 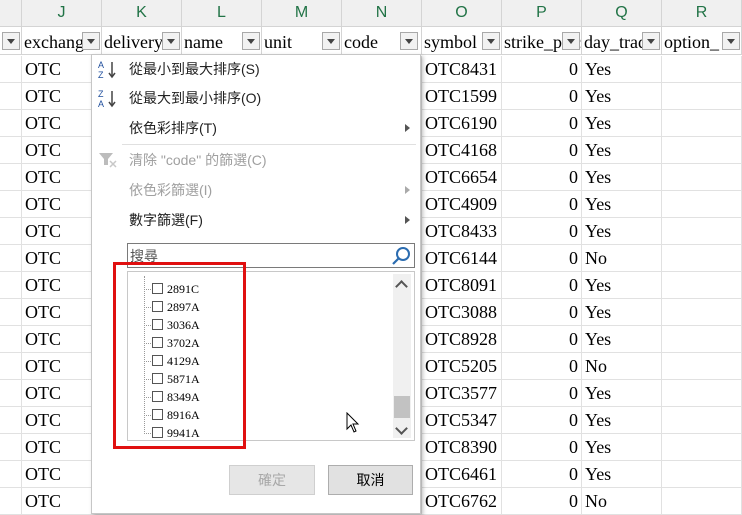 What do you see at coordinates (62, 13) in the screenshot?
I see `column-letter-j: J` at bounding box center [62, 13].